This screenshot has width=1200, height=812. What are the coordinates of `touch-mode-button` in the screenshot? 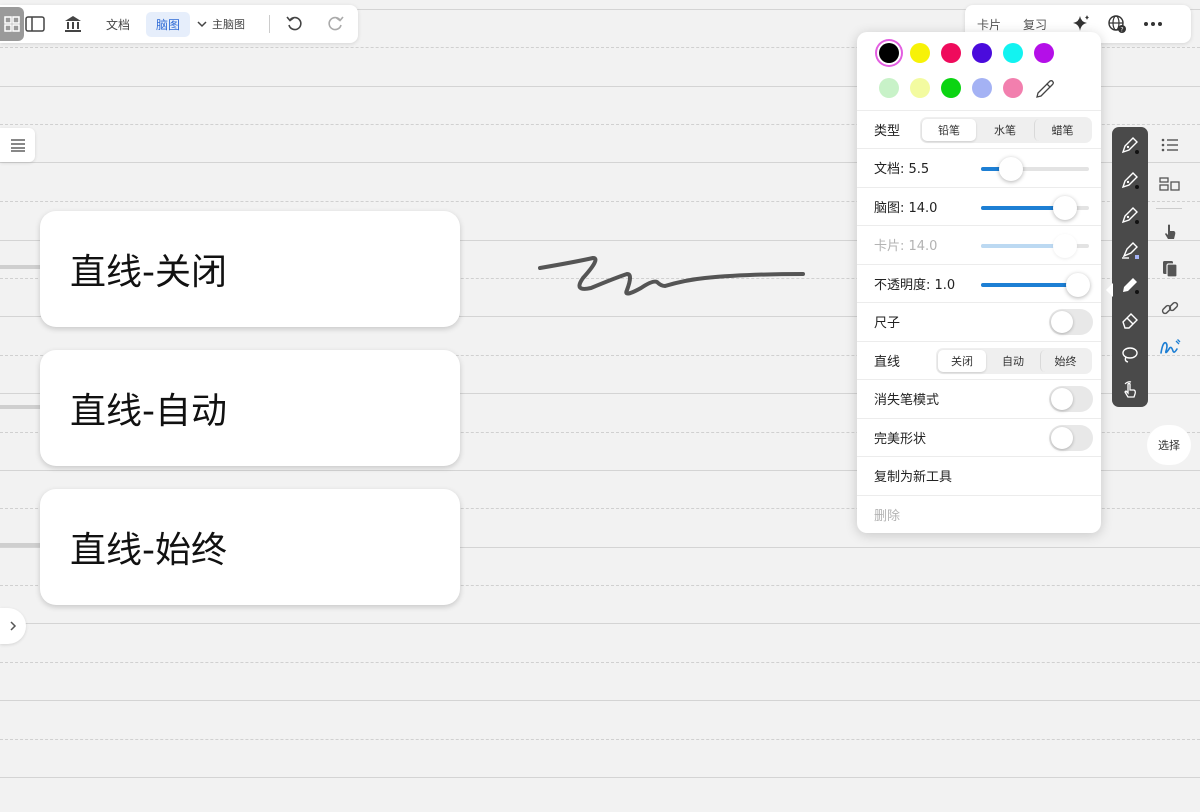 It's located at (1170, 231).